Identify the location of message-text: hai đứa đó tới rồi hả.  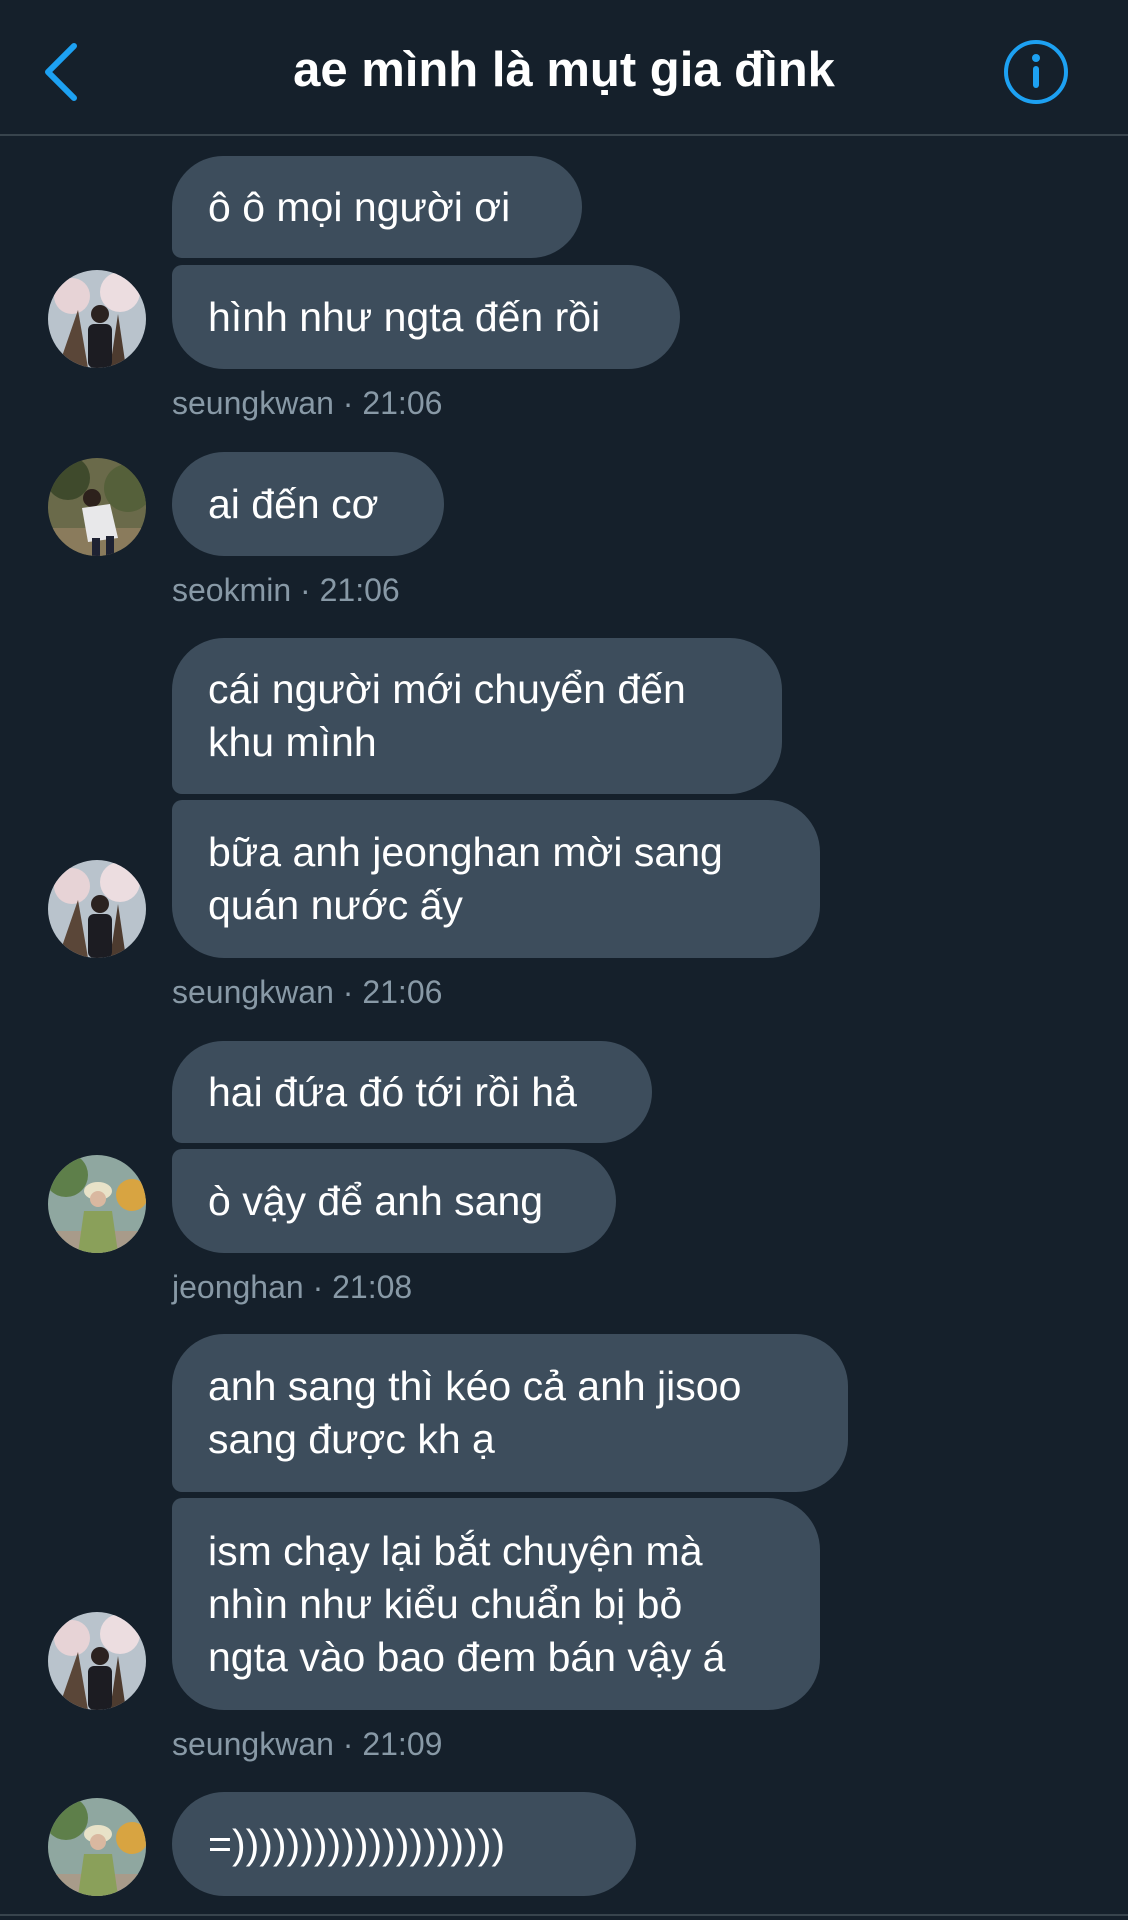
(392, 1091).